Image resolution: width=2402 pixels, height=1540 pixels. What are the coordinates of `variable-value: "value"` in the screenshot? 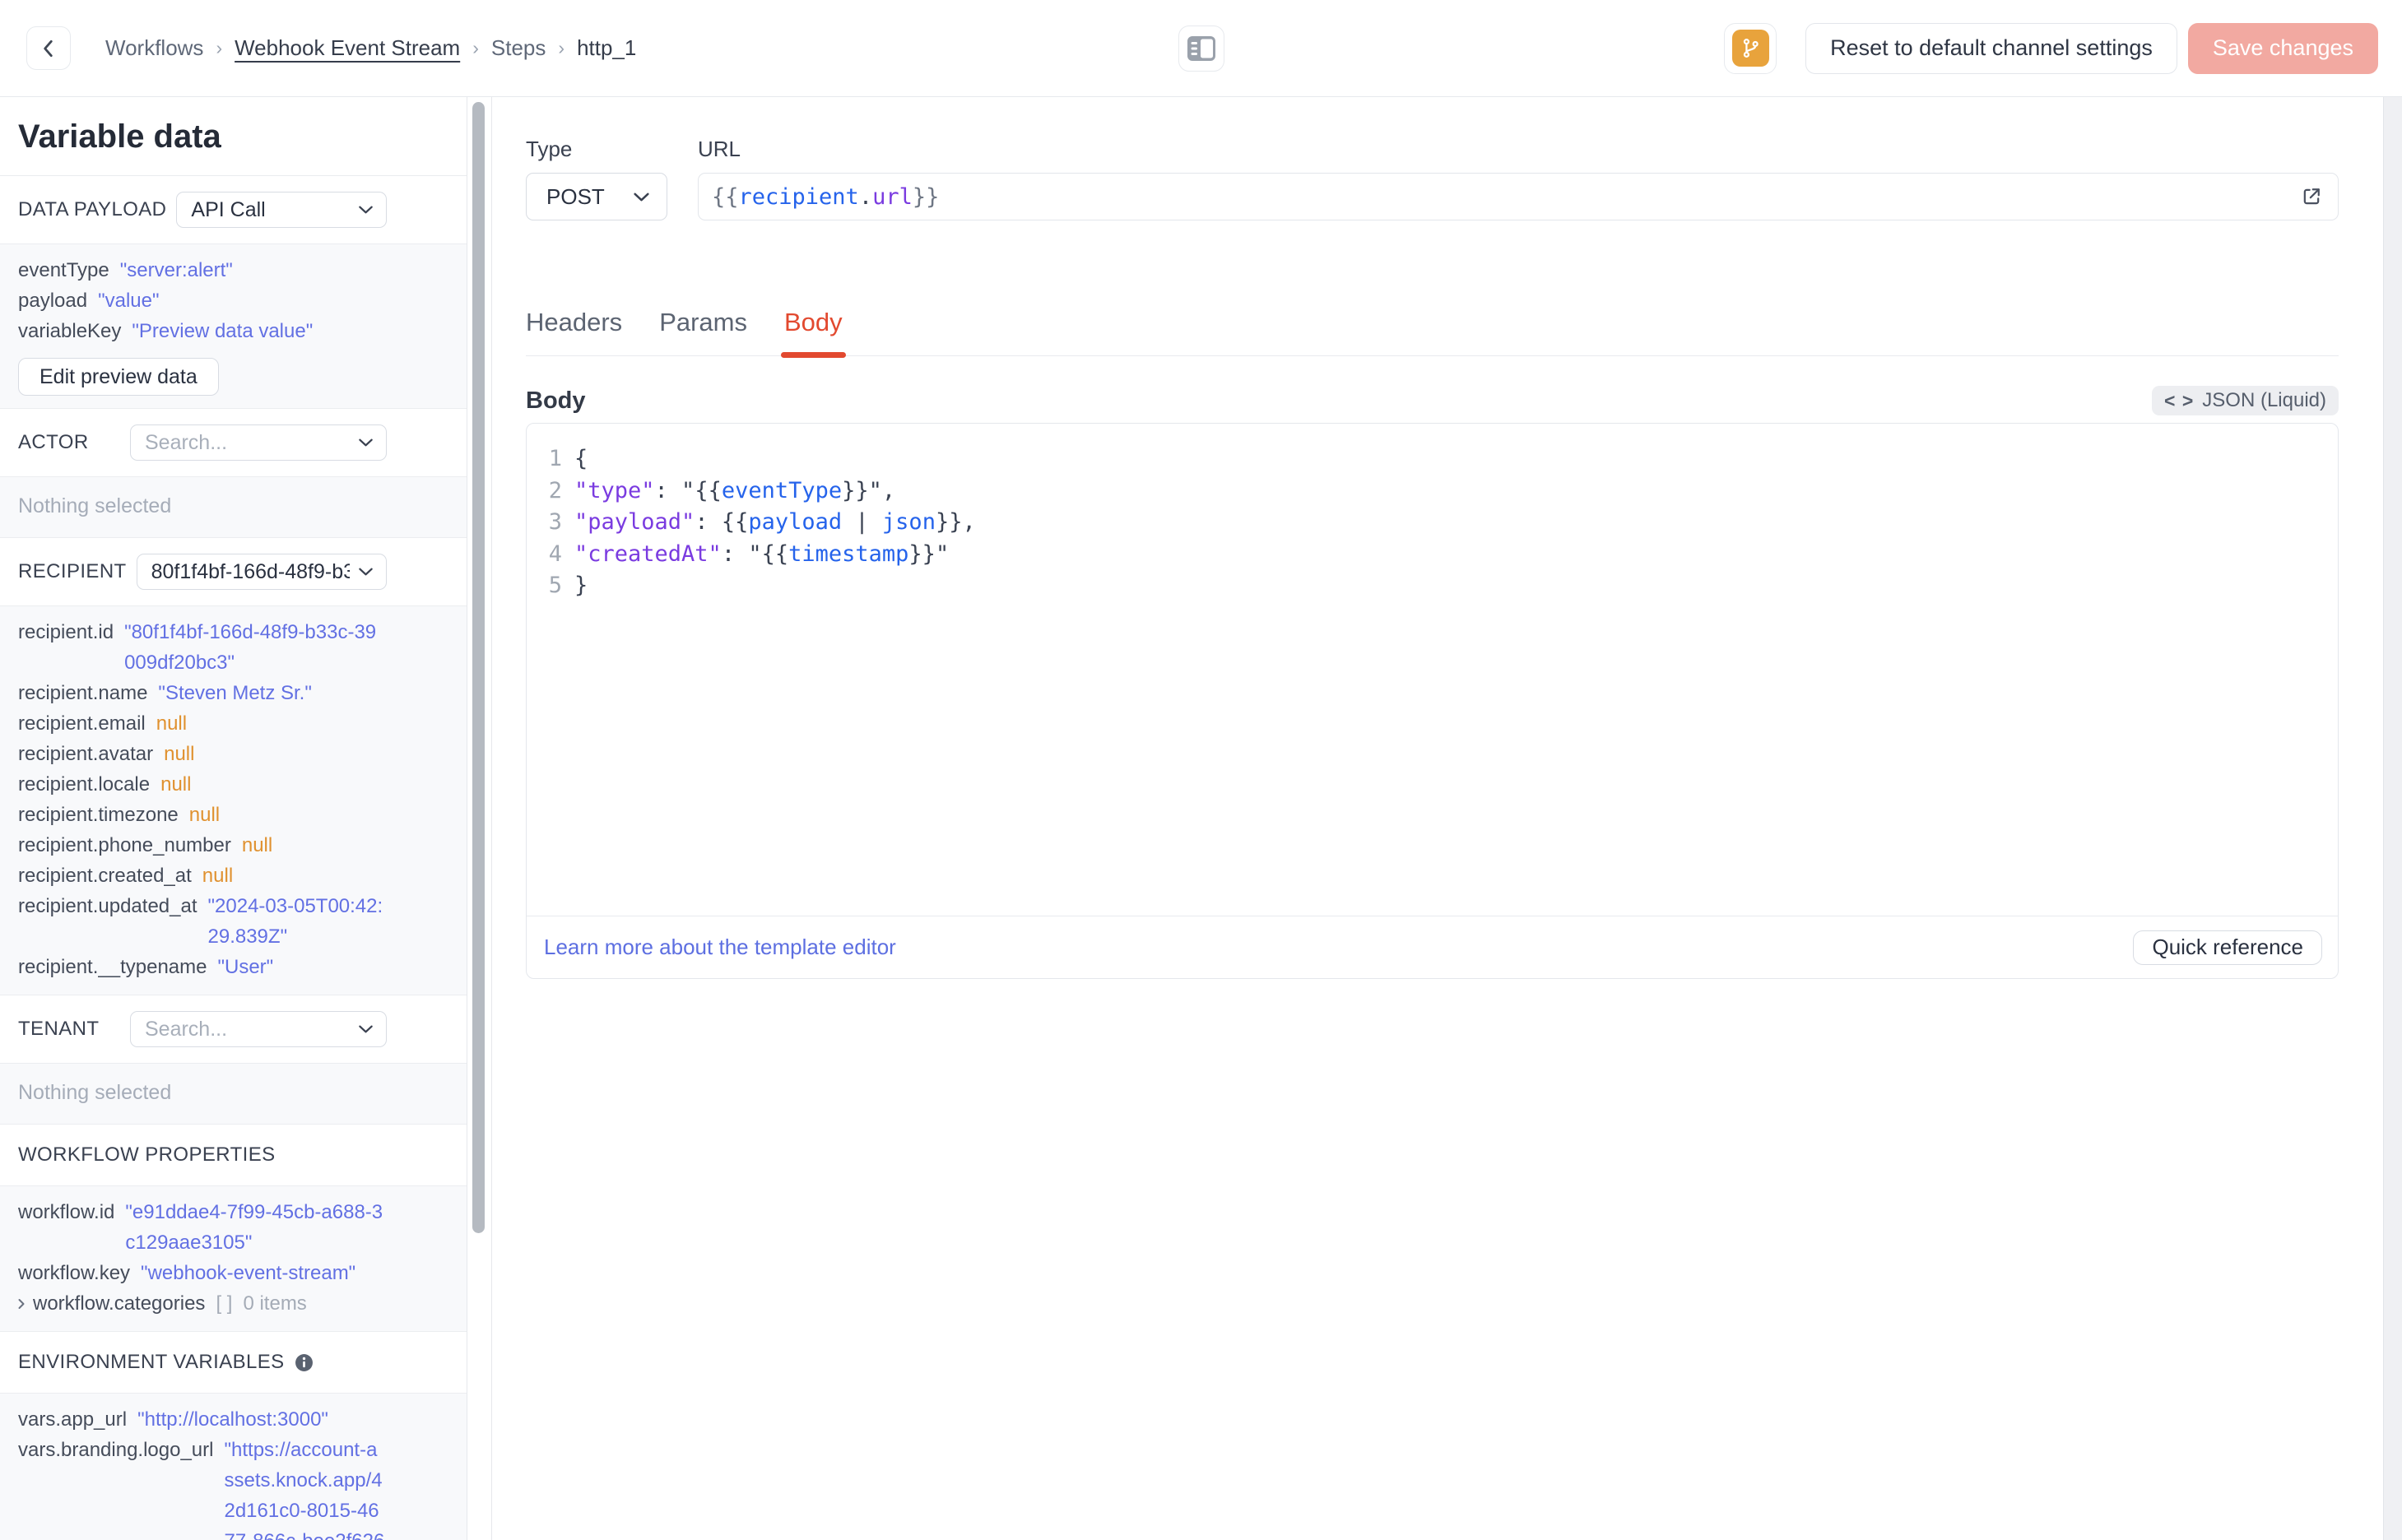 It's located at (129, 301).